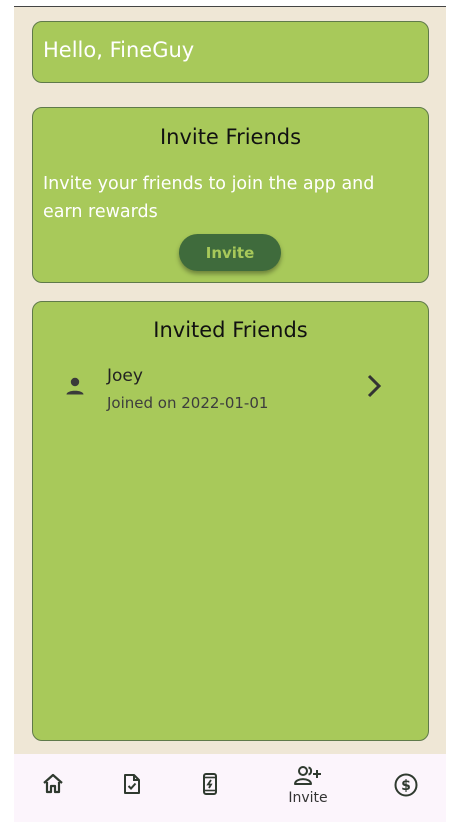 The height and width of the screenshot is (822, 450). Describe the element at coordinates (308, 788) in the screenshot. I see `nav-item-invite: Invite` at that location.